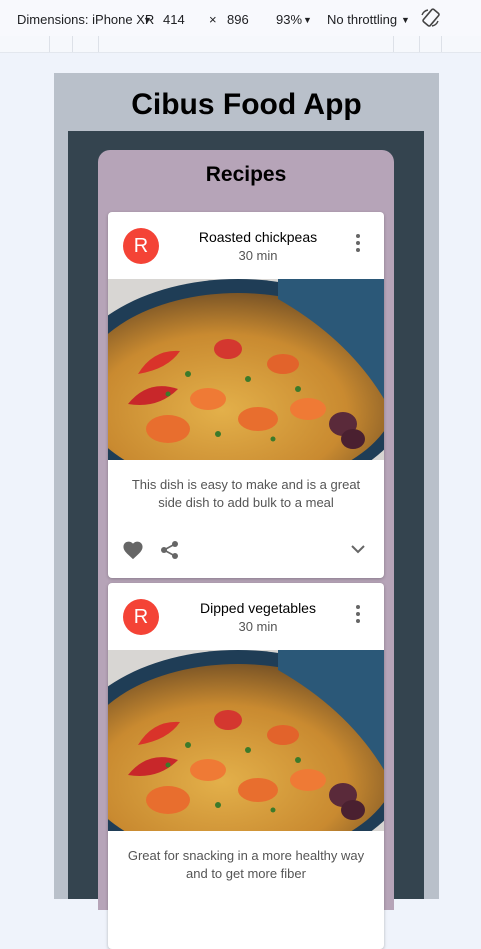 This screenshot has height=949, width=481. I want to click on panel-title: Recipes, so click(246, 174).